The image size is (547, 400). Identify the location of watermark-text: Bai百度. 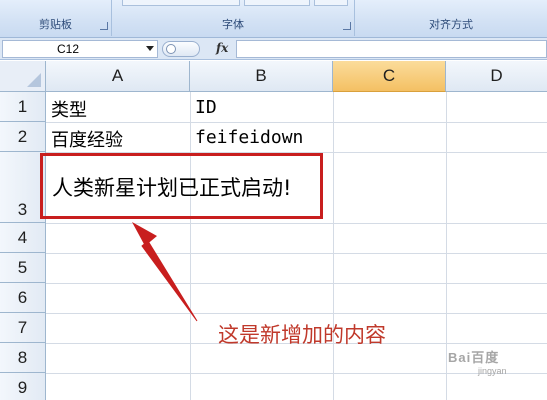
(474, 357).